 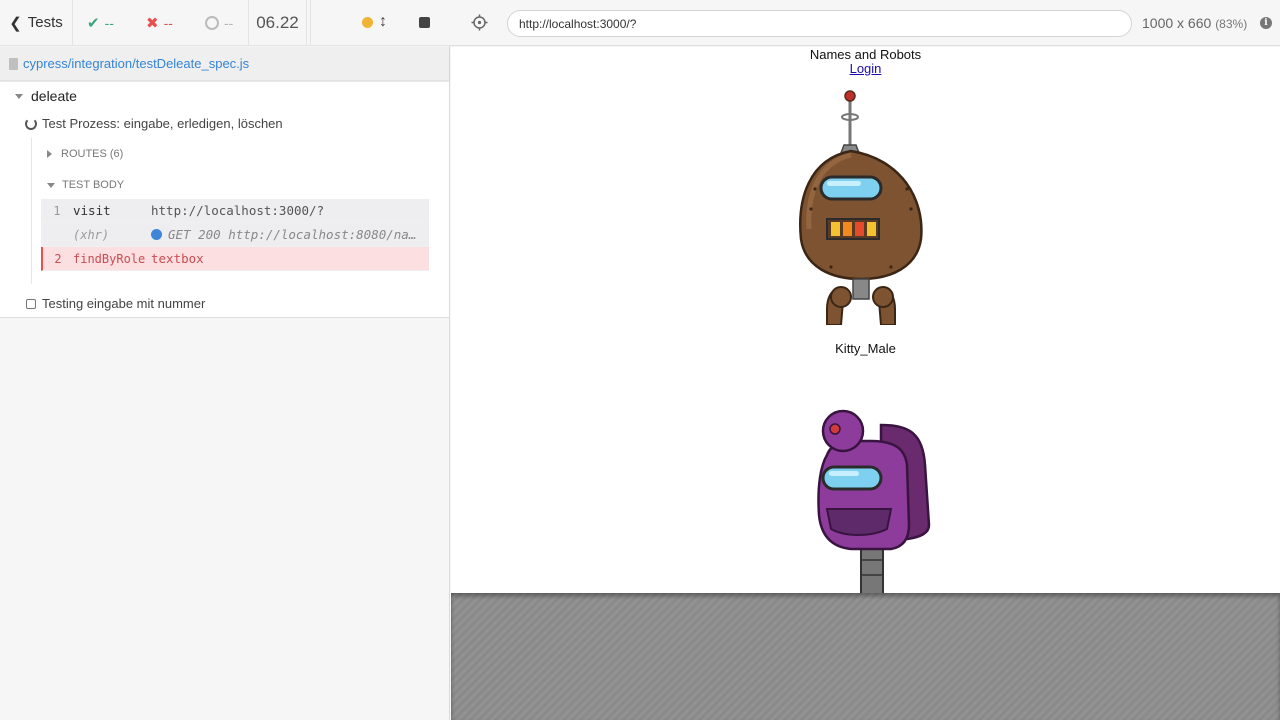 What do you see at coordinates (93, 185) in the screenshot?
I see `test-body-label: TEST BODY` at bounding box center [93, 185].